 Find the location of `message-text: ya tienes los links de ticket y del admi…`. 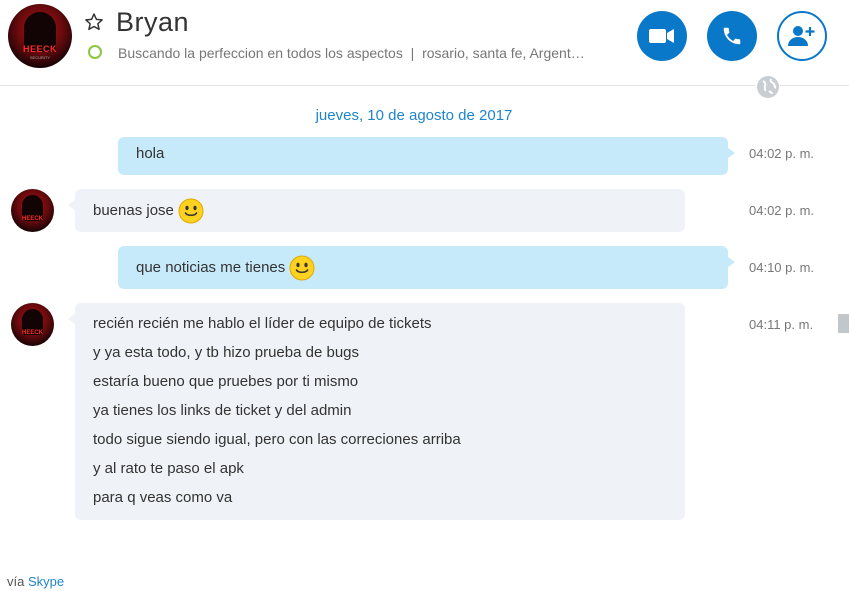

message-text: ya tienes los links de ticket y del admi… is located at coordinates (222, 410).